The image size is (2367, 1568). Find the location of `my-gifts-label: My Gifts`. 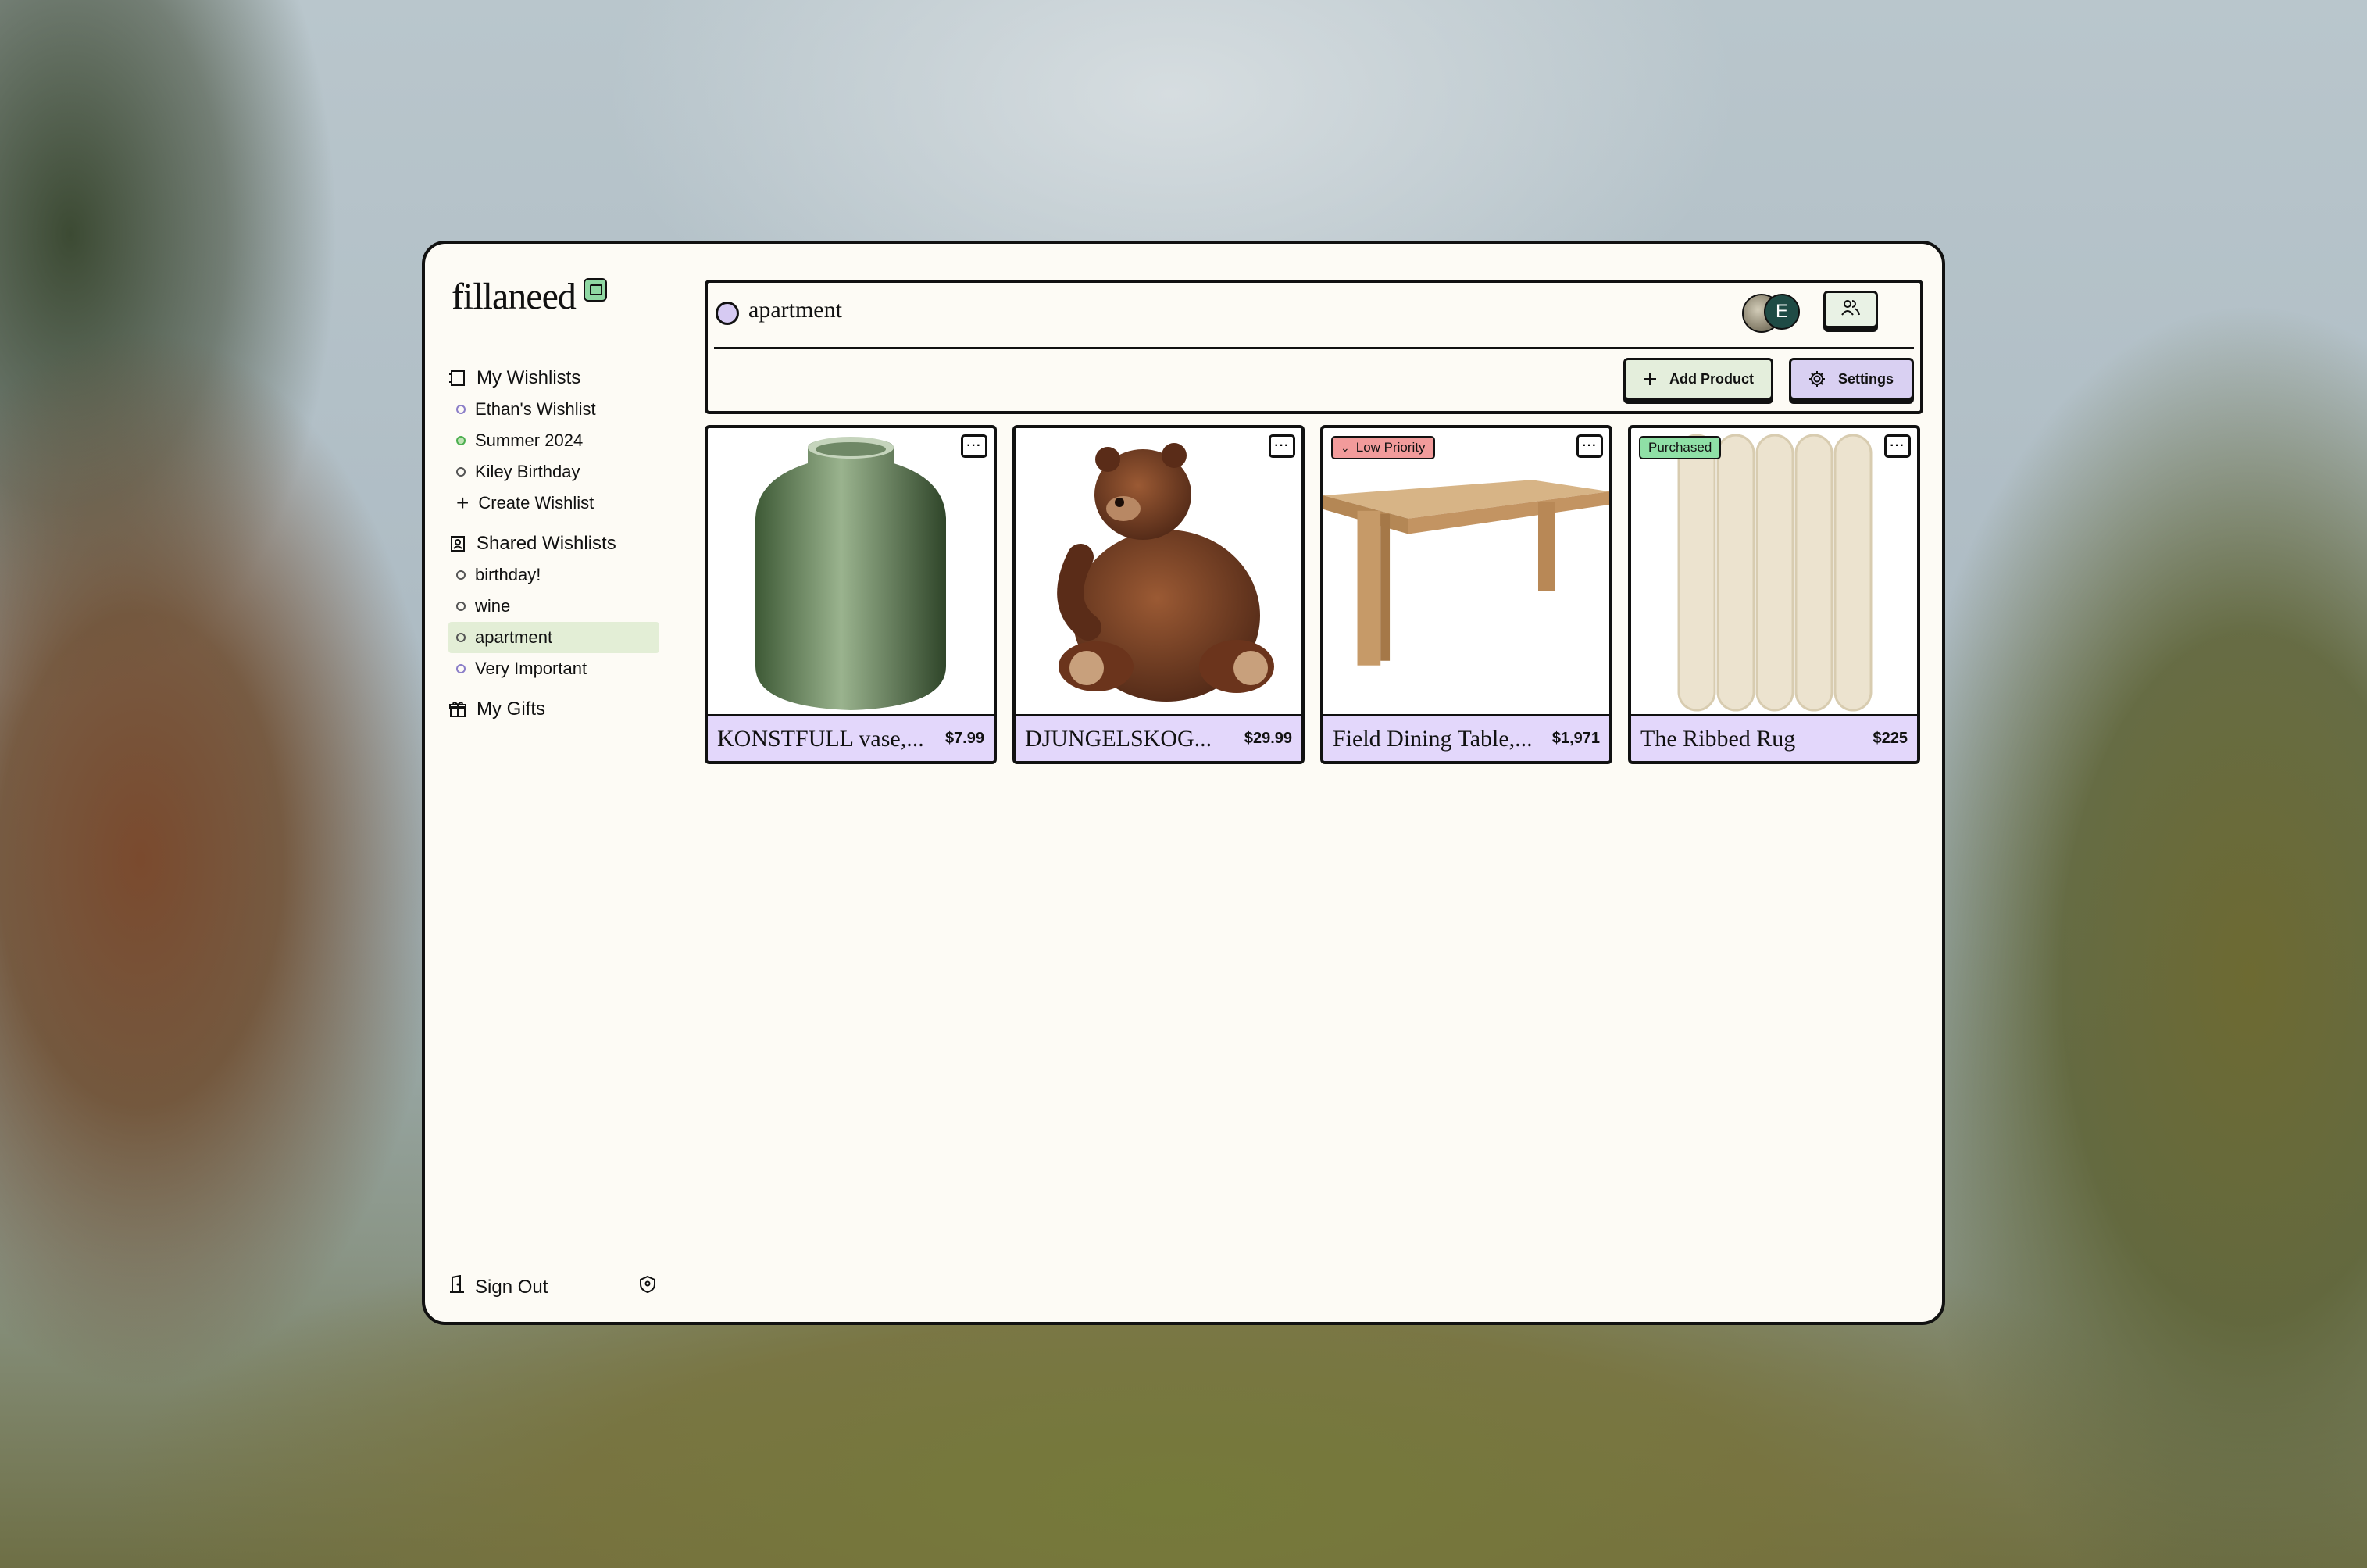

my-gifts-label: My Gifts is located at coordinates (511, 709).